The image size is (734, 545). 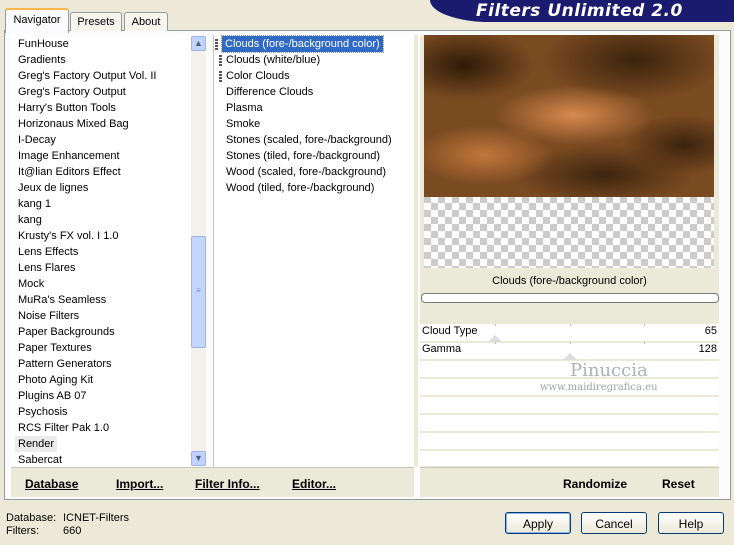 I want to click on filter-item: Plasma, so click(x=244, y=108).